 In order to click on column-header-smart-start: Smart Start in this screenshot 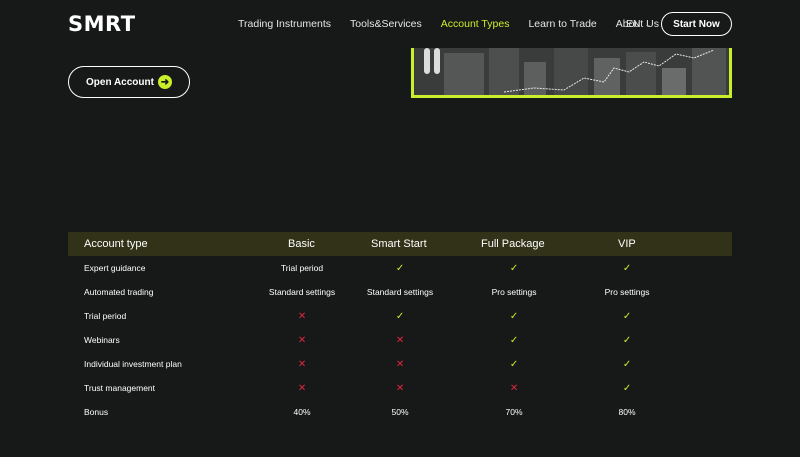, I will do `click(399, 244)`.